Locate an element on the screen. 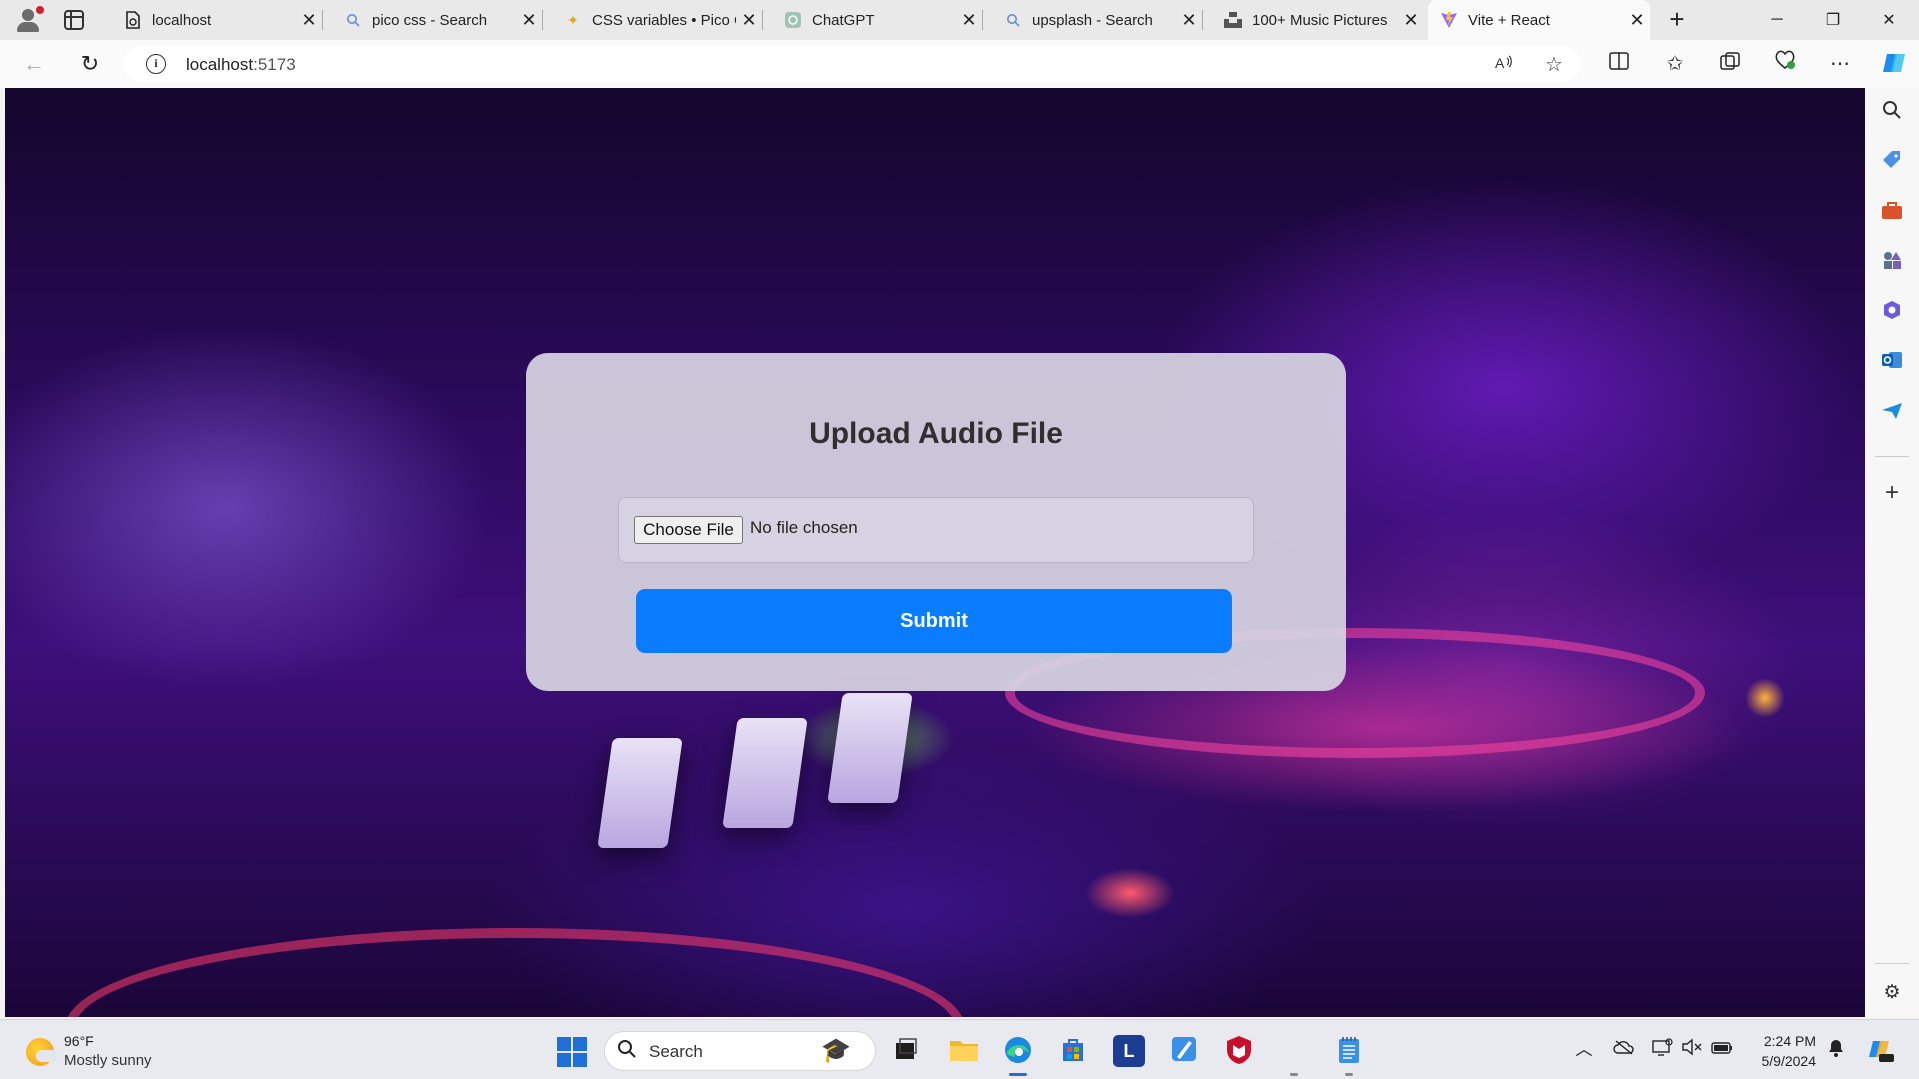 This screenshot has height=1079, width=1919. collections-icon is located at coordinates (1730, 64).